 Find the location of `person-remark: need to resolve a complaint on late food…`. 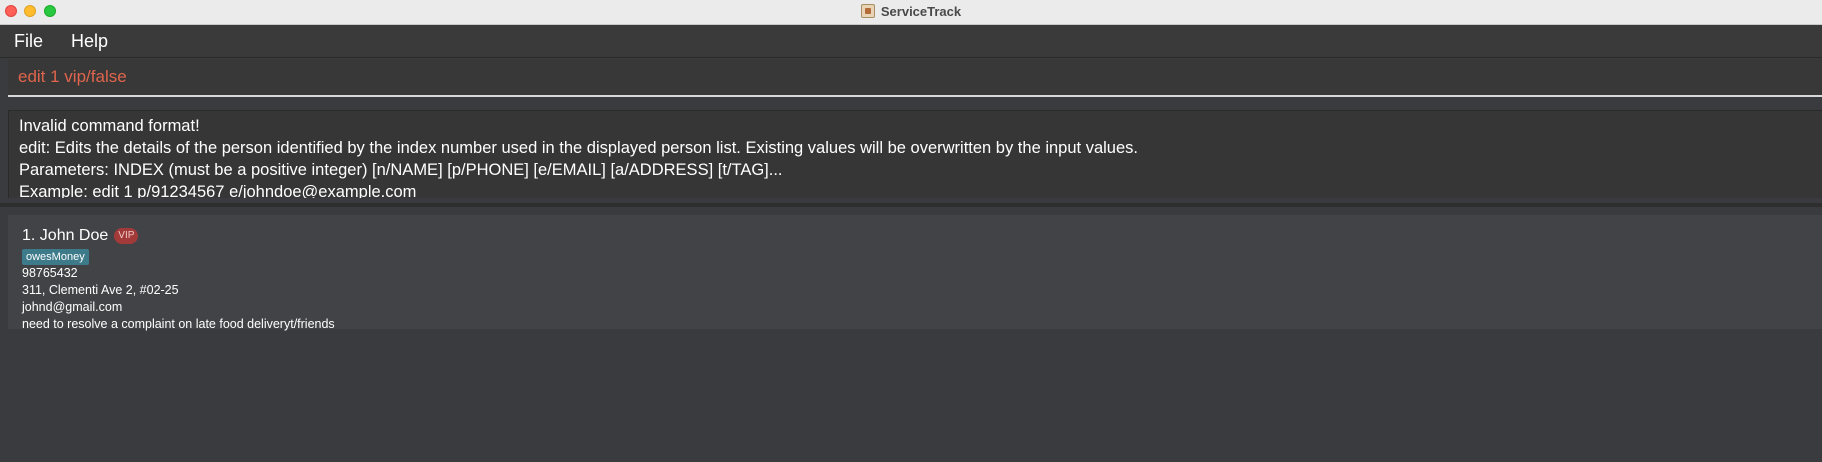

person-remark: need to resolve a complaint on late food… is located at coordinates (178, 324).